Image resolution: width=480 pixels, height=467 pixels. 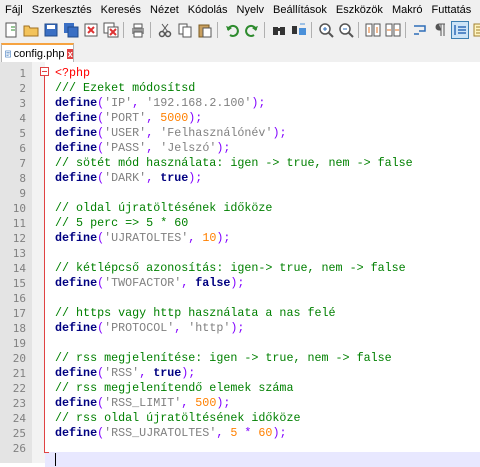 I want to click on zoom-out-button, so click(x=346, y=30).